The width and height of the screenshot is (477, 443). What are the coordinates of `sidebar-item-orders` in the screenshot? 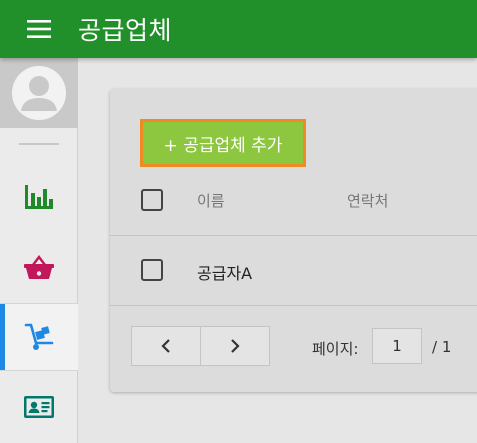 It's located at (39, 267).